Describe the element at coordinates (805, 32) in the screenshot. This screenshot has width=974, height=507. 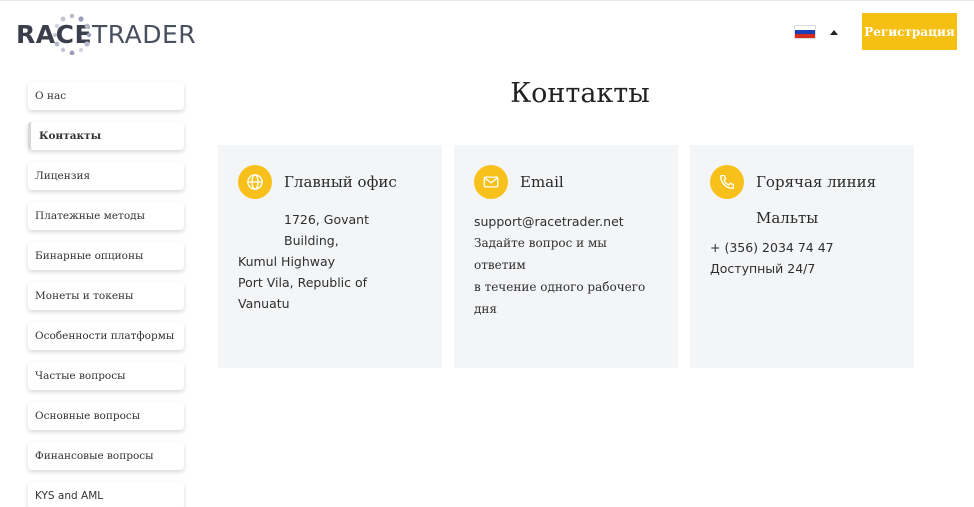
I see `russian-flag-icon` at that location.